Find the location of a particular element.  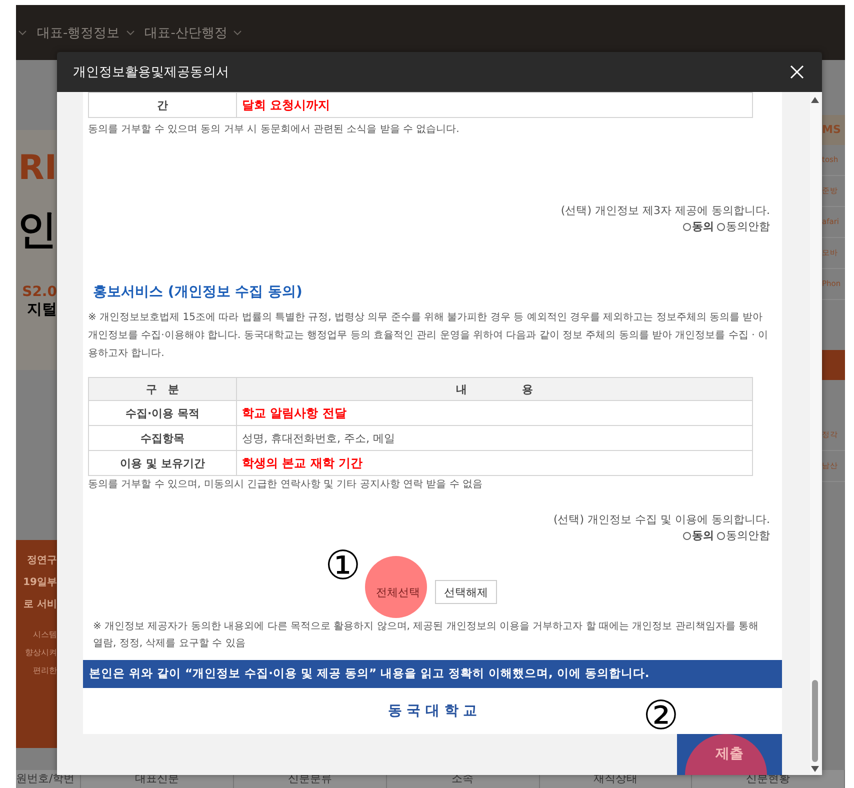

table-cell: 수집·이용 목적 is located at coordinates (162, 413).